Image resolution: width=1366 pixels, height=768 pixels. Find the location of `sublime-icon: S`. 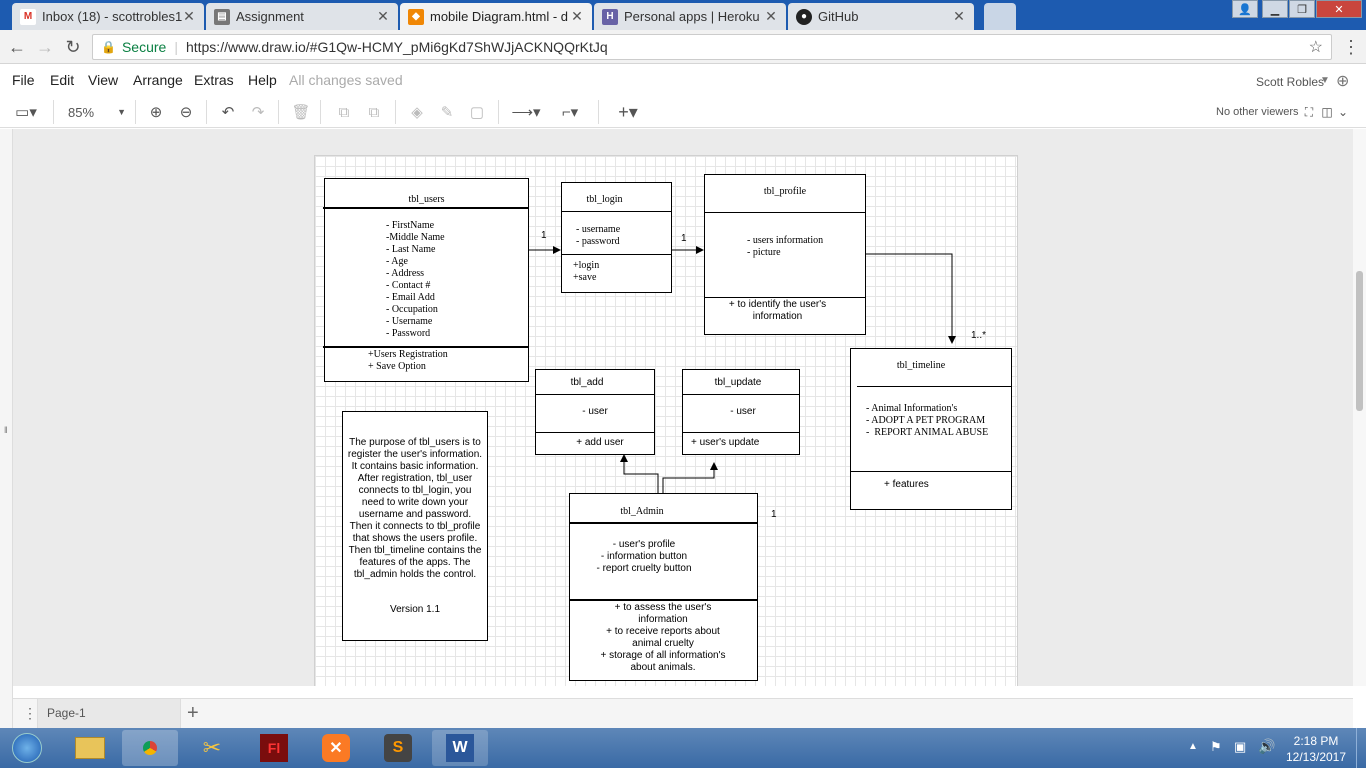

sublime-icon: S is located at coordinates (398, 748).